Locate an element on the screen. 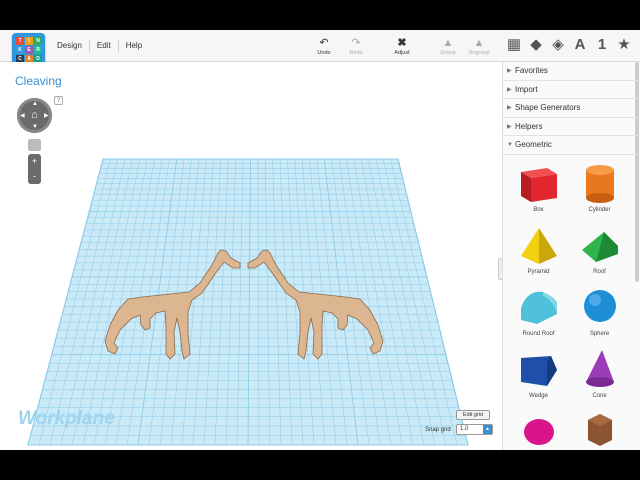 Image resolution: width=640 pixels, height=480 pixels. shape-magenta is located at coordinates (538, 428).